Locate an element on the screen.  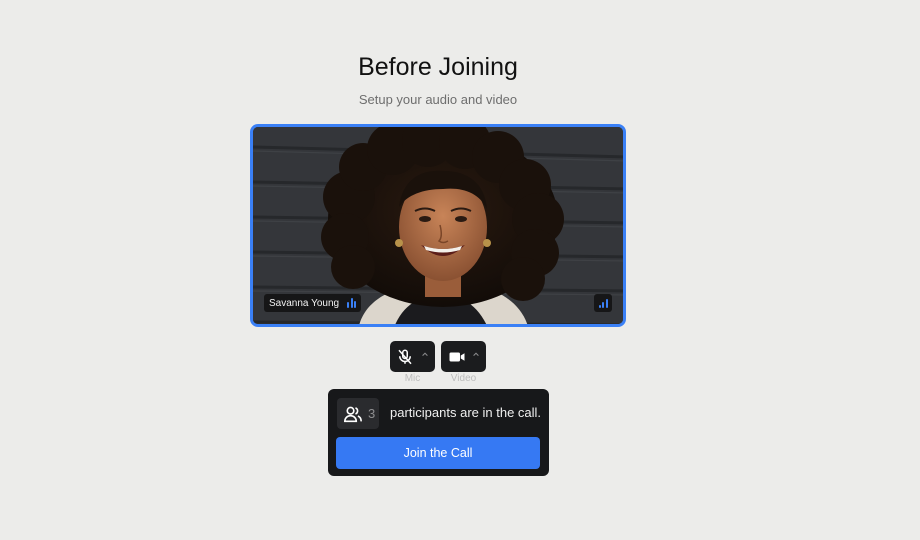
mic-off-icon is located at coordinates (405, 356).